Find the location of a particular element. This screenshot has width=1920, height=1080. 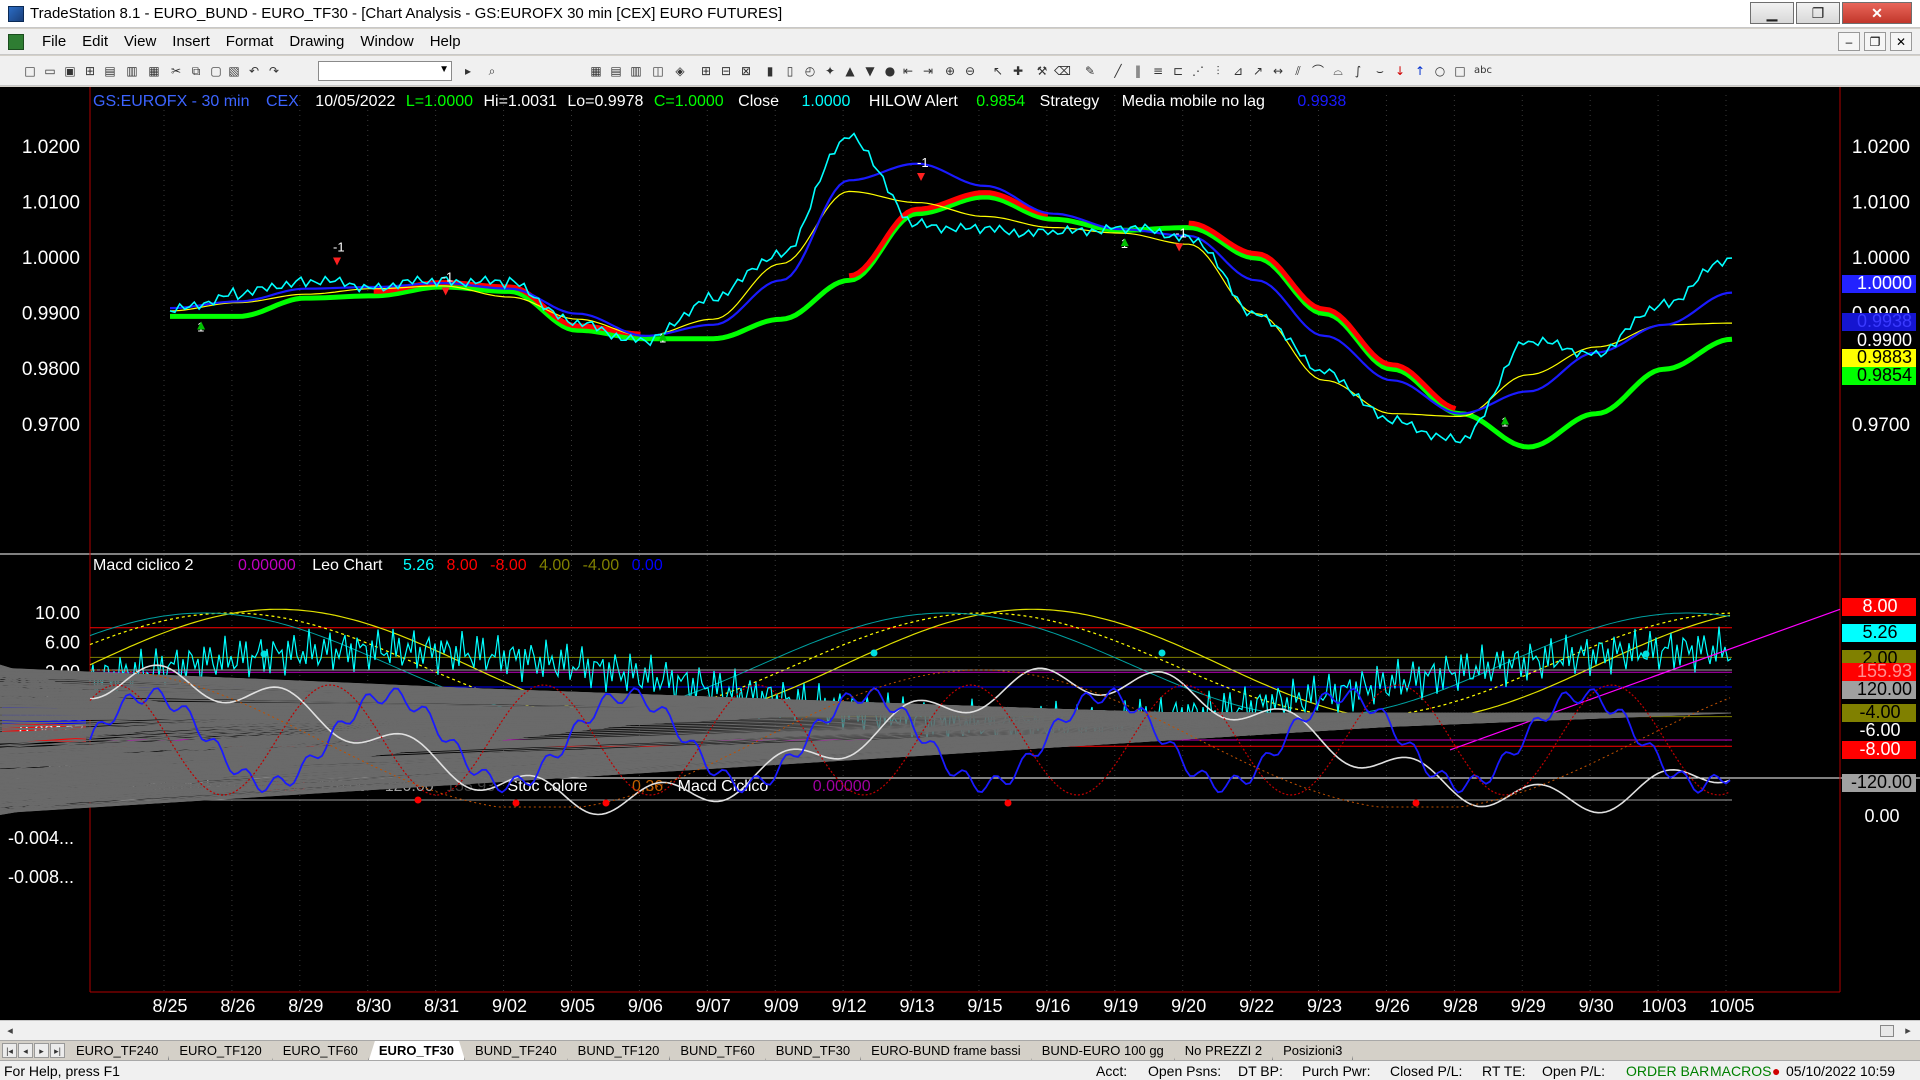

status-macros: MACROS is located at coordinates (1740, 1071).